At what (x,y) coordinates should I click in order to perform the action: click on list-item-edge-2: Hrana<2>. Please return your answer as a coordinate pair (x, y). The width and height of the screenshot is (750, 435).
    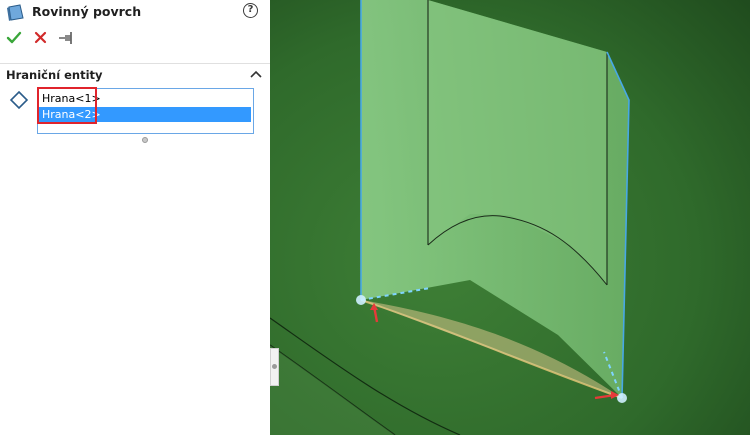
    Looking at the image, I should click on (145, 114).